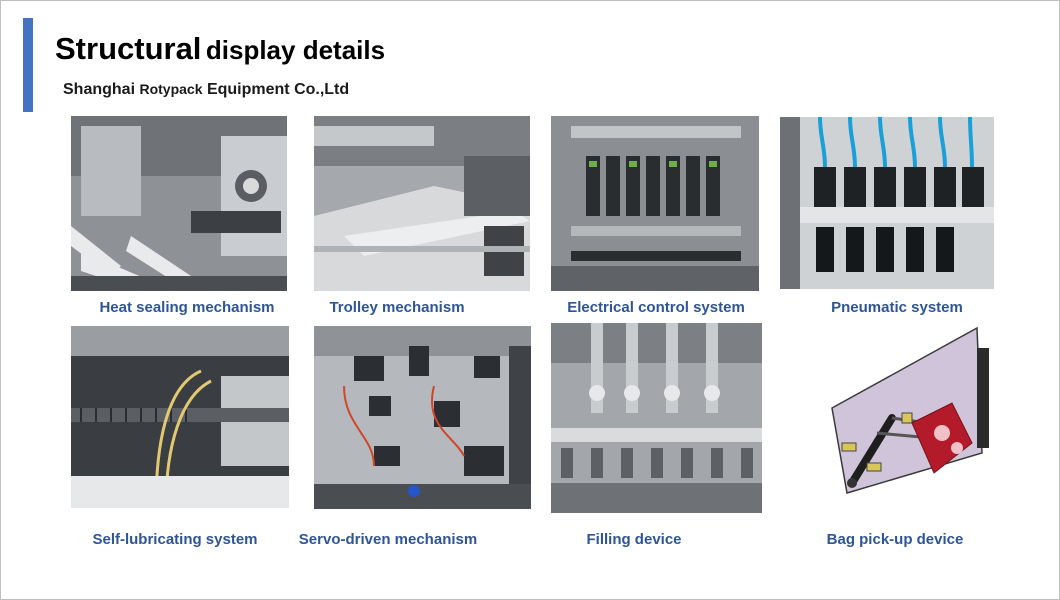 Image resolution: width=1060 pixels, height=600 pixels. I want to click on bag-pick-up-illustration, so click(903, 413).